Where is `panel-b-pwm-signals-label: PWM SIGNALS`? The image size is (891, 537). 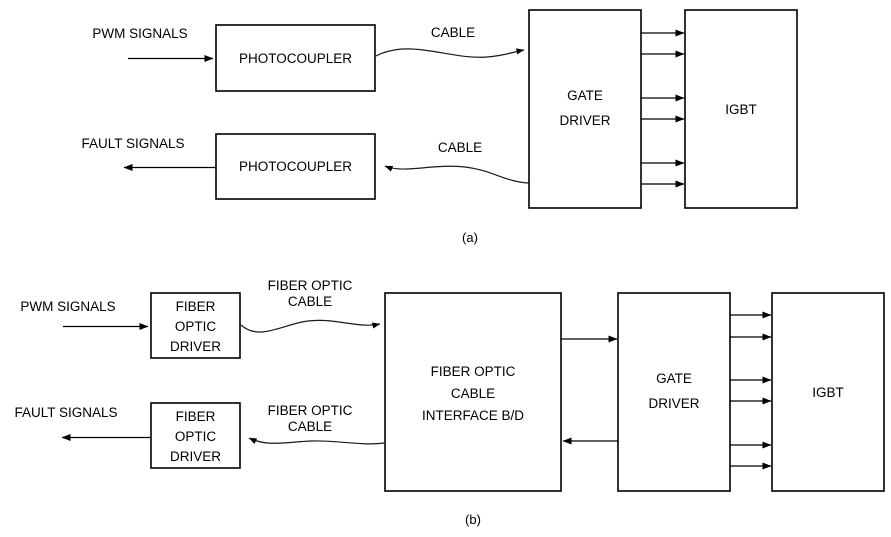
panel-b-pwm-signals-label: PWM SIGNALS is located at coordinates (67, 306).